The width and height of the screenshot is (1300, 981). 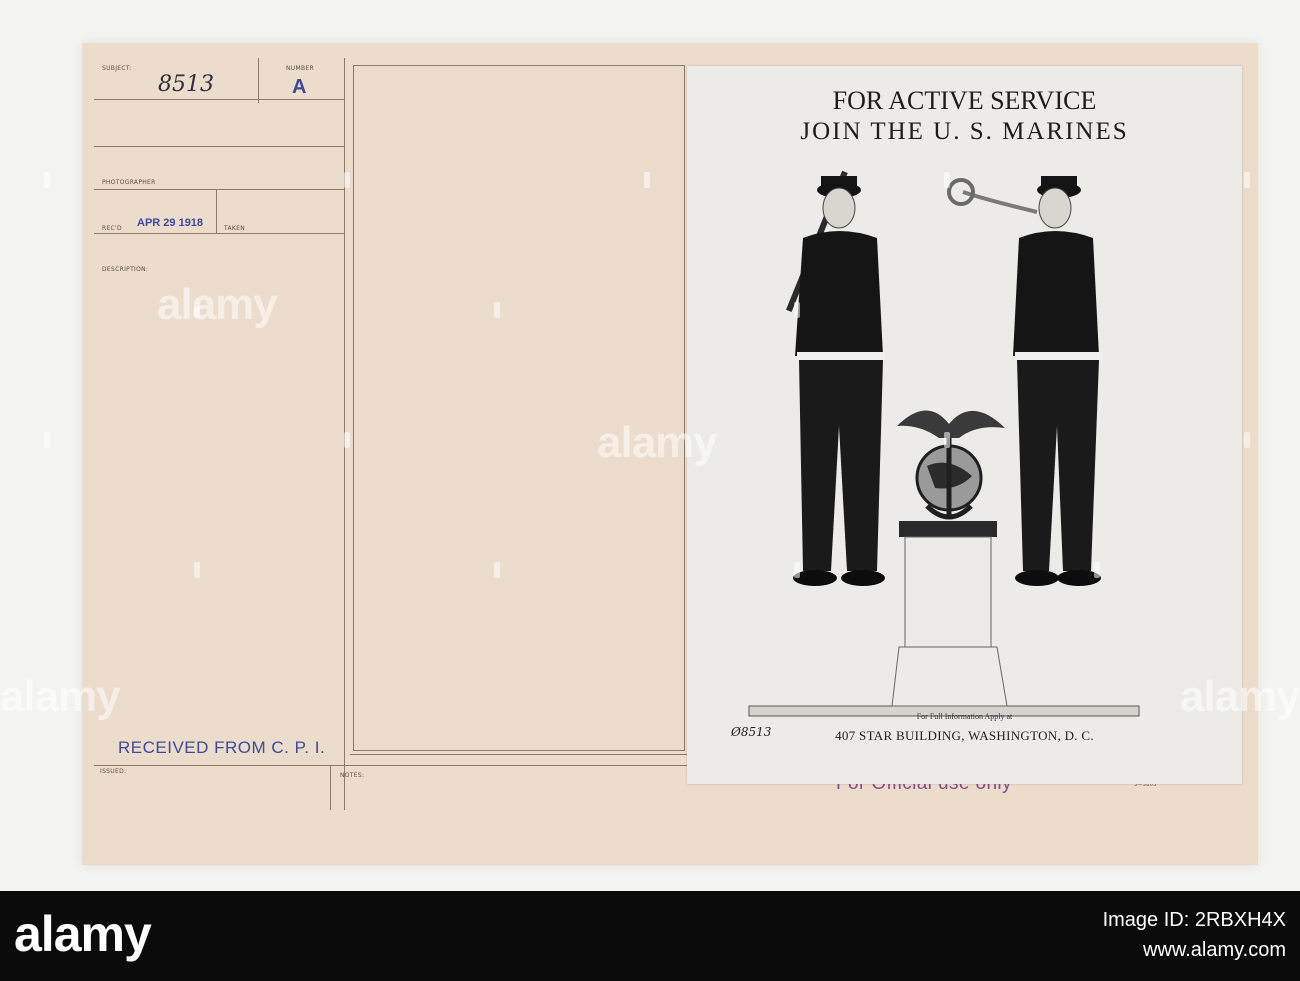 I want to click on form-line-recd, so click(x=219, y=233).